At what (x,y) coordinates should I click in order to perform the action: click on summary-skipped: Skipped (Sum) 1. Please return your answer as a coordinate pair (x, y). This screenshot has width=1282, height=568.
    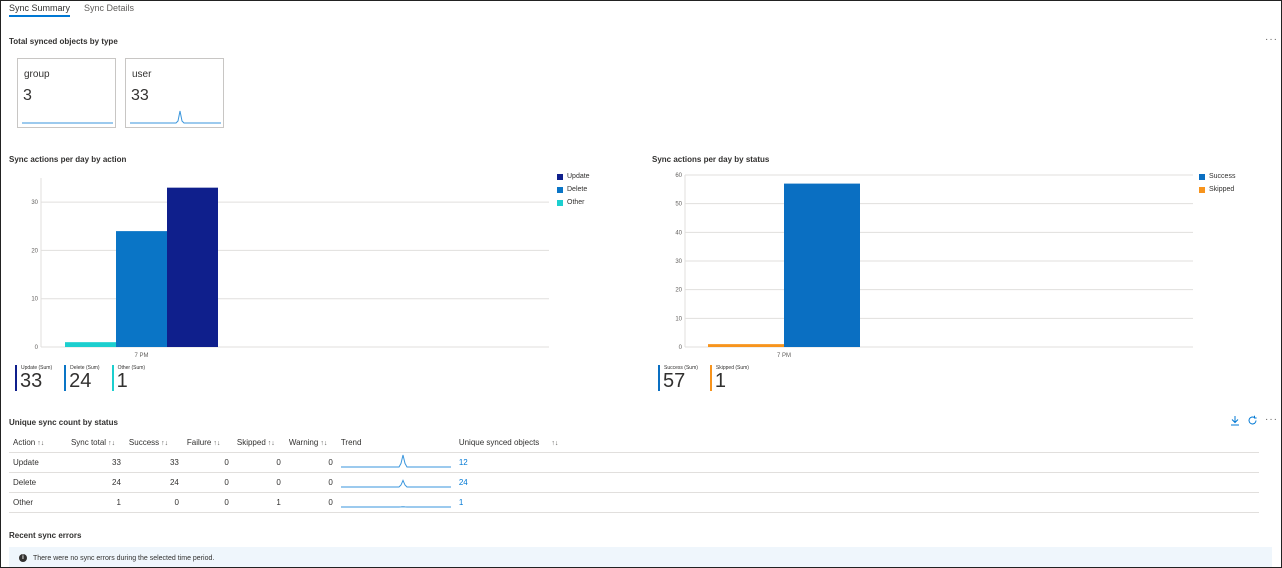
    Looking at the image, I should click on (729, 379).